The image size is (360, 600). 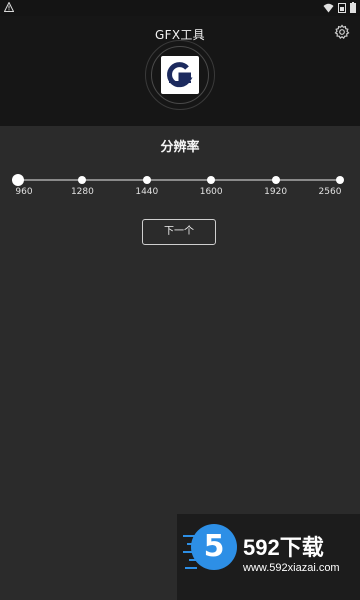 What do you see at coordinates (180, 8) in the screenshot?
I see `status-bar` at bounding box center [180, 8].